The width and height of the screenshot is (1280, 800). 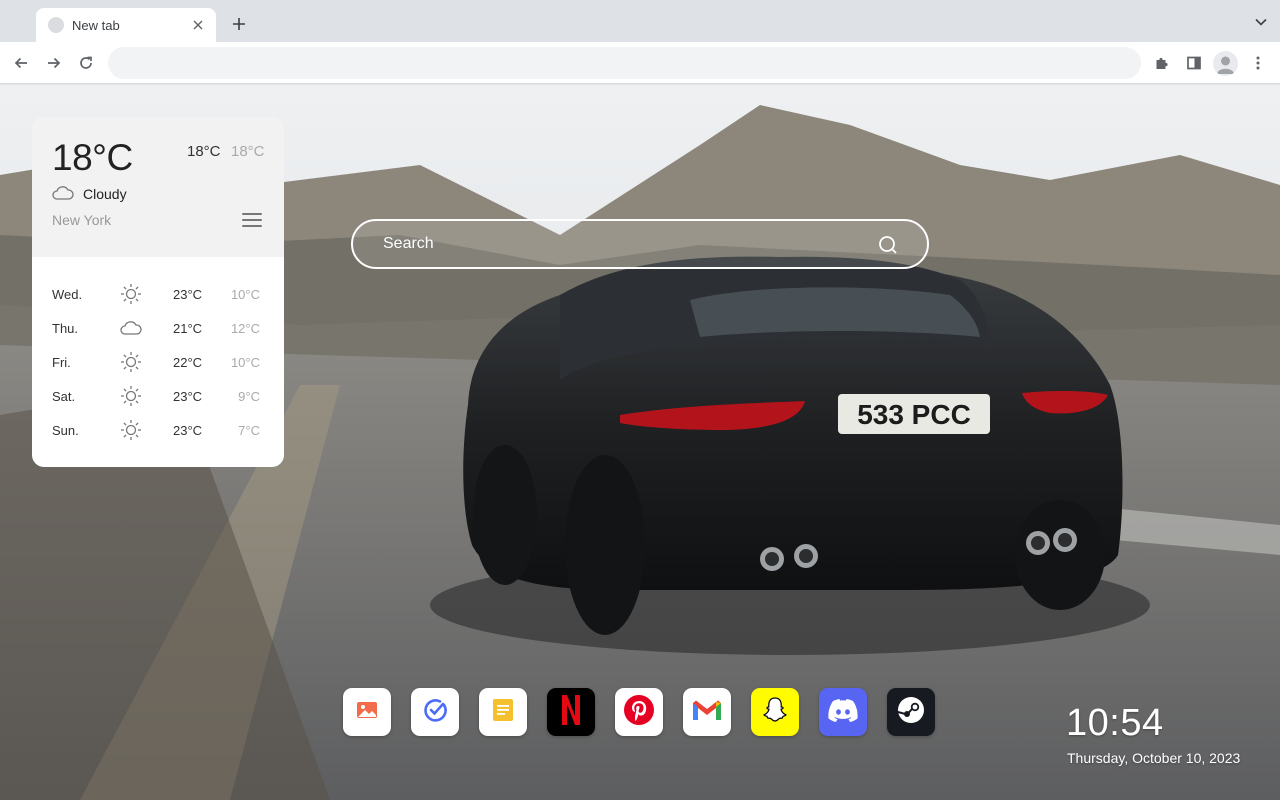 I want to click on forecast-day: Wed., so click(x=67, y=294).